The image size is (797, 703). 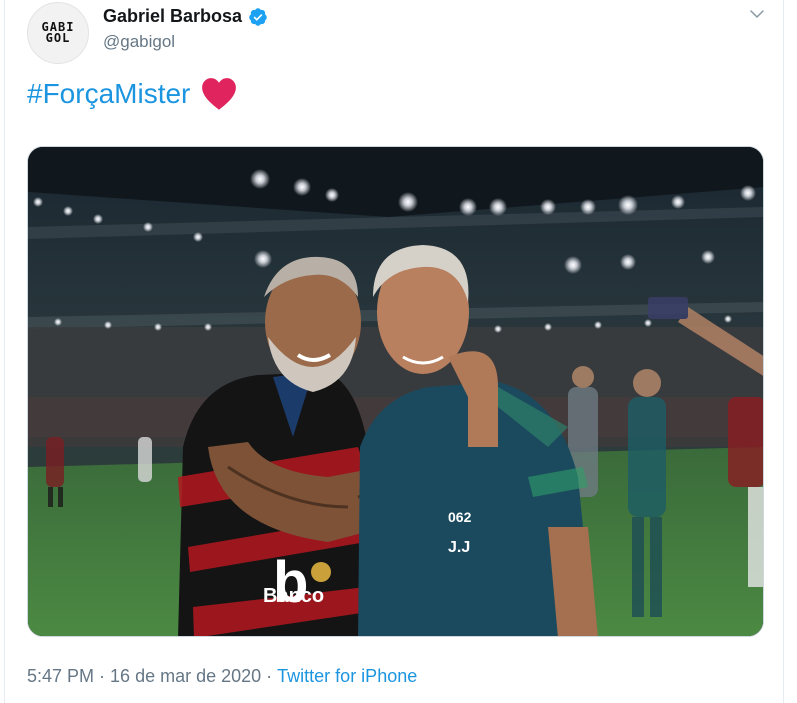 I want to click on avatar-logo: GABI GOL, so click(x=58, y=32).